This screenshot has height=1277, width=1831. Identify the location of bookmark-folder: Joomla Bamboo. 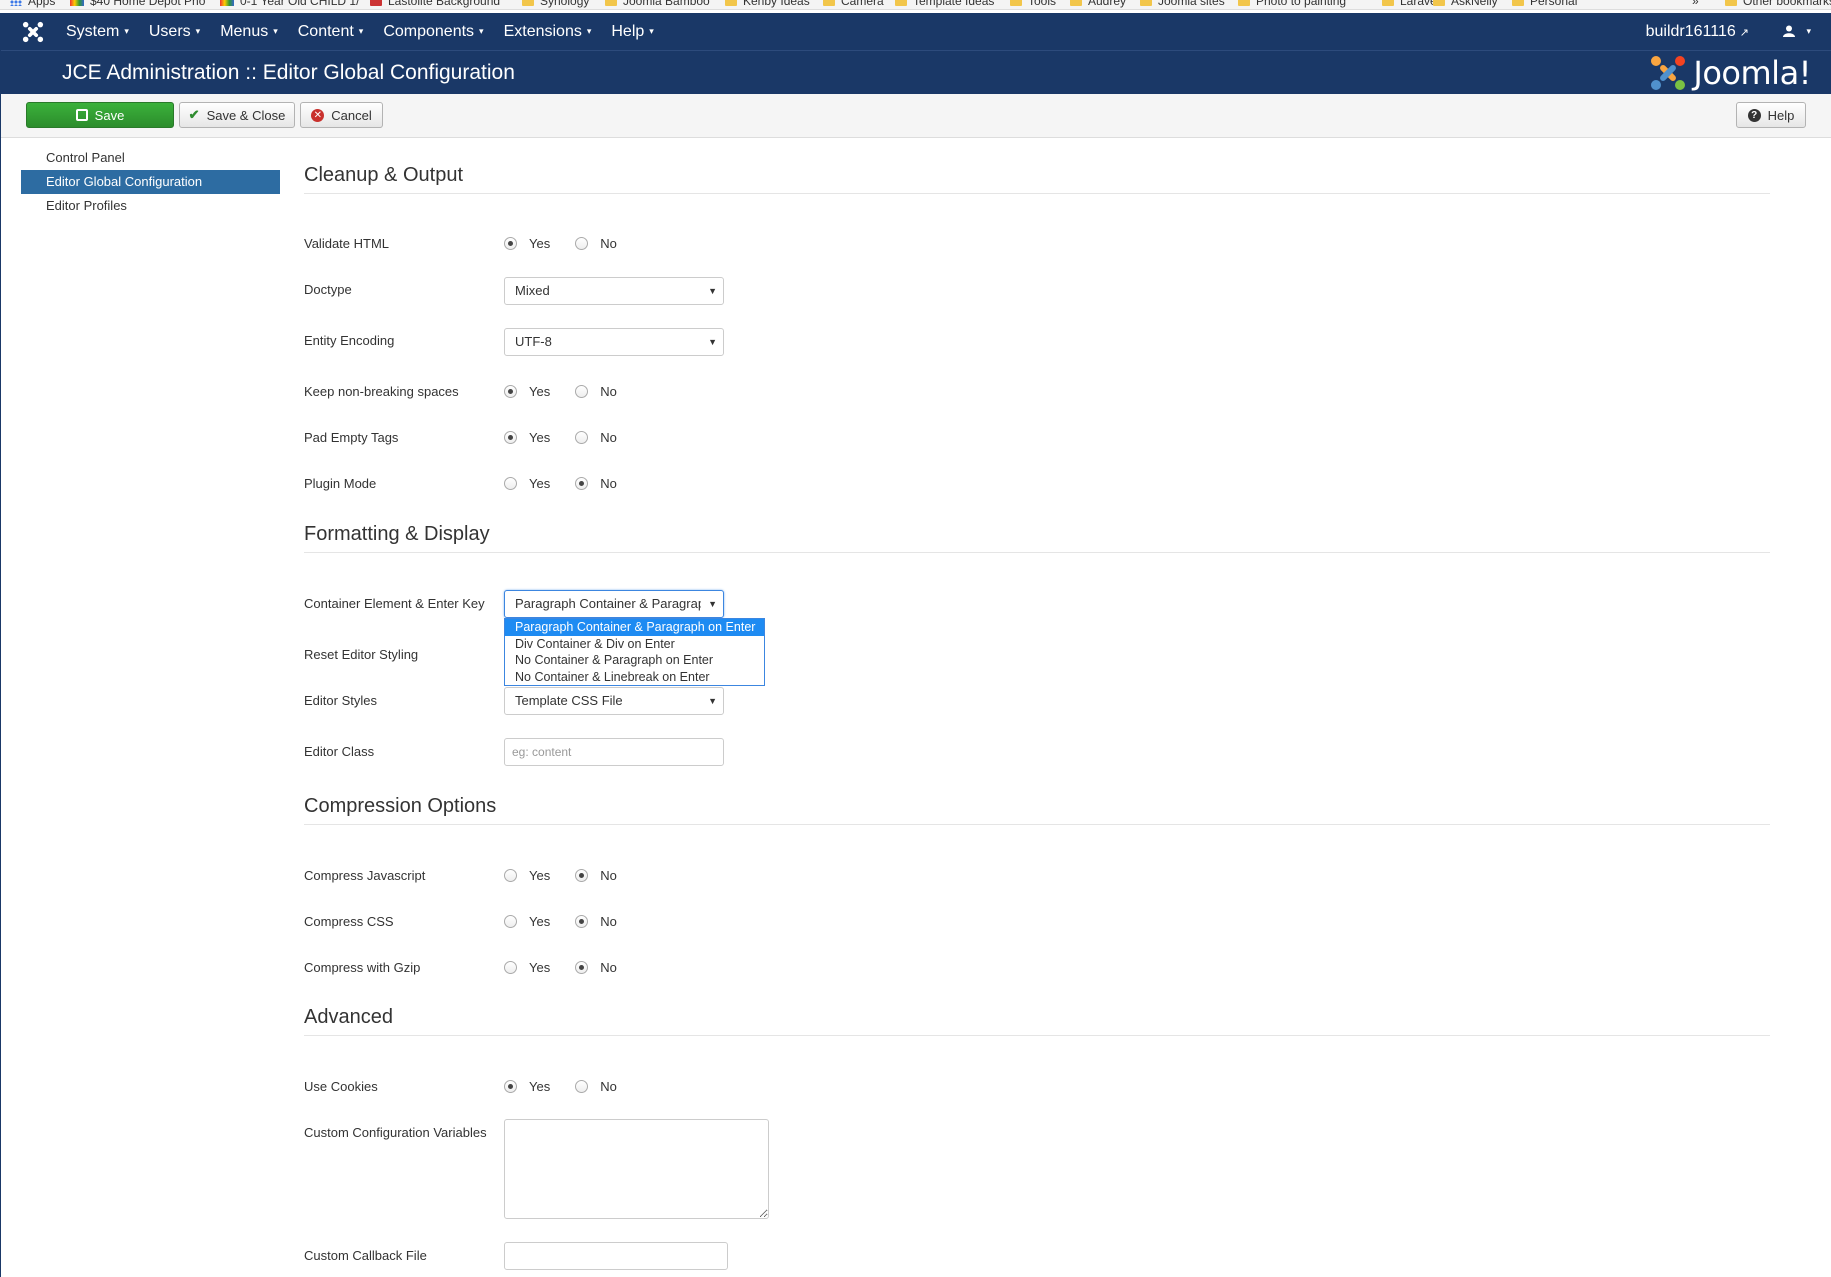
(657, 4).